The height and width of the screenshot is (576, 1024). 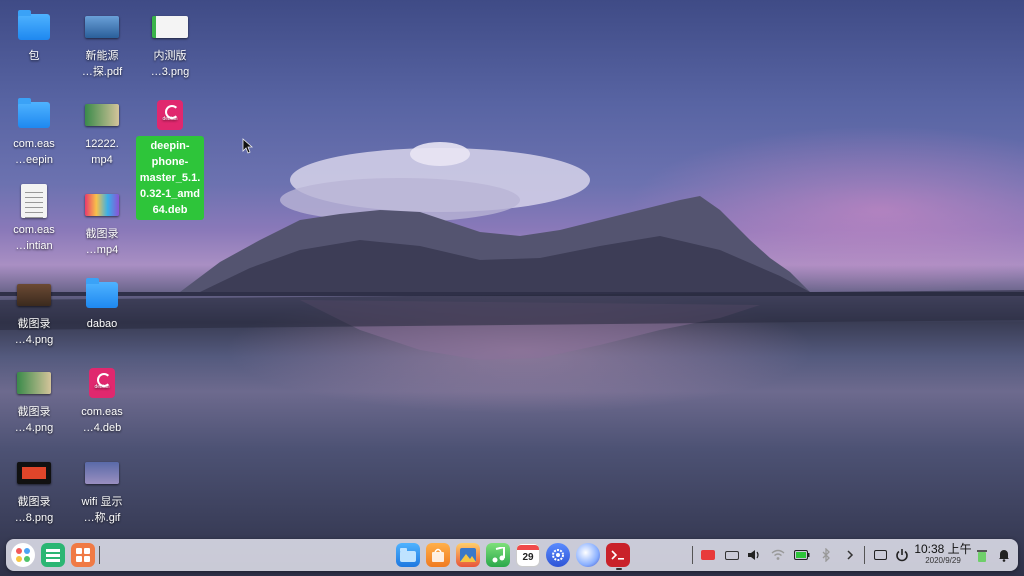 What do you see at coordinates (498, 555) in the screenshot?
I see `music-icon` at bounding box center [498, 555].